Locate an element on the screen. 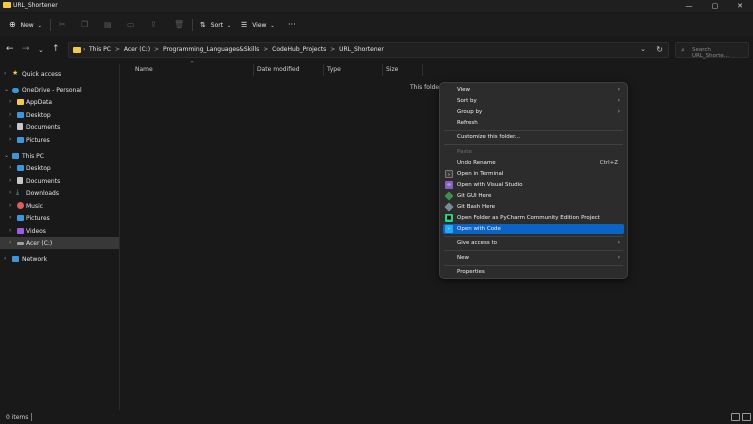 Image resolution: width=753 pixels, height=424 pixels. menu-item-new: New › is located at coordinates (533, 258).